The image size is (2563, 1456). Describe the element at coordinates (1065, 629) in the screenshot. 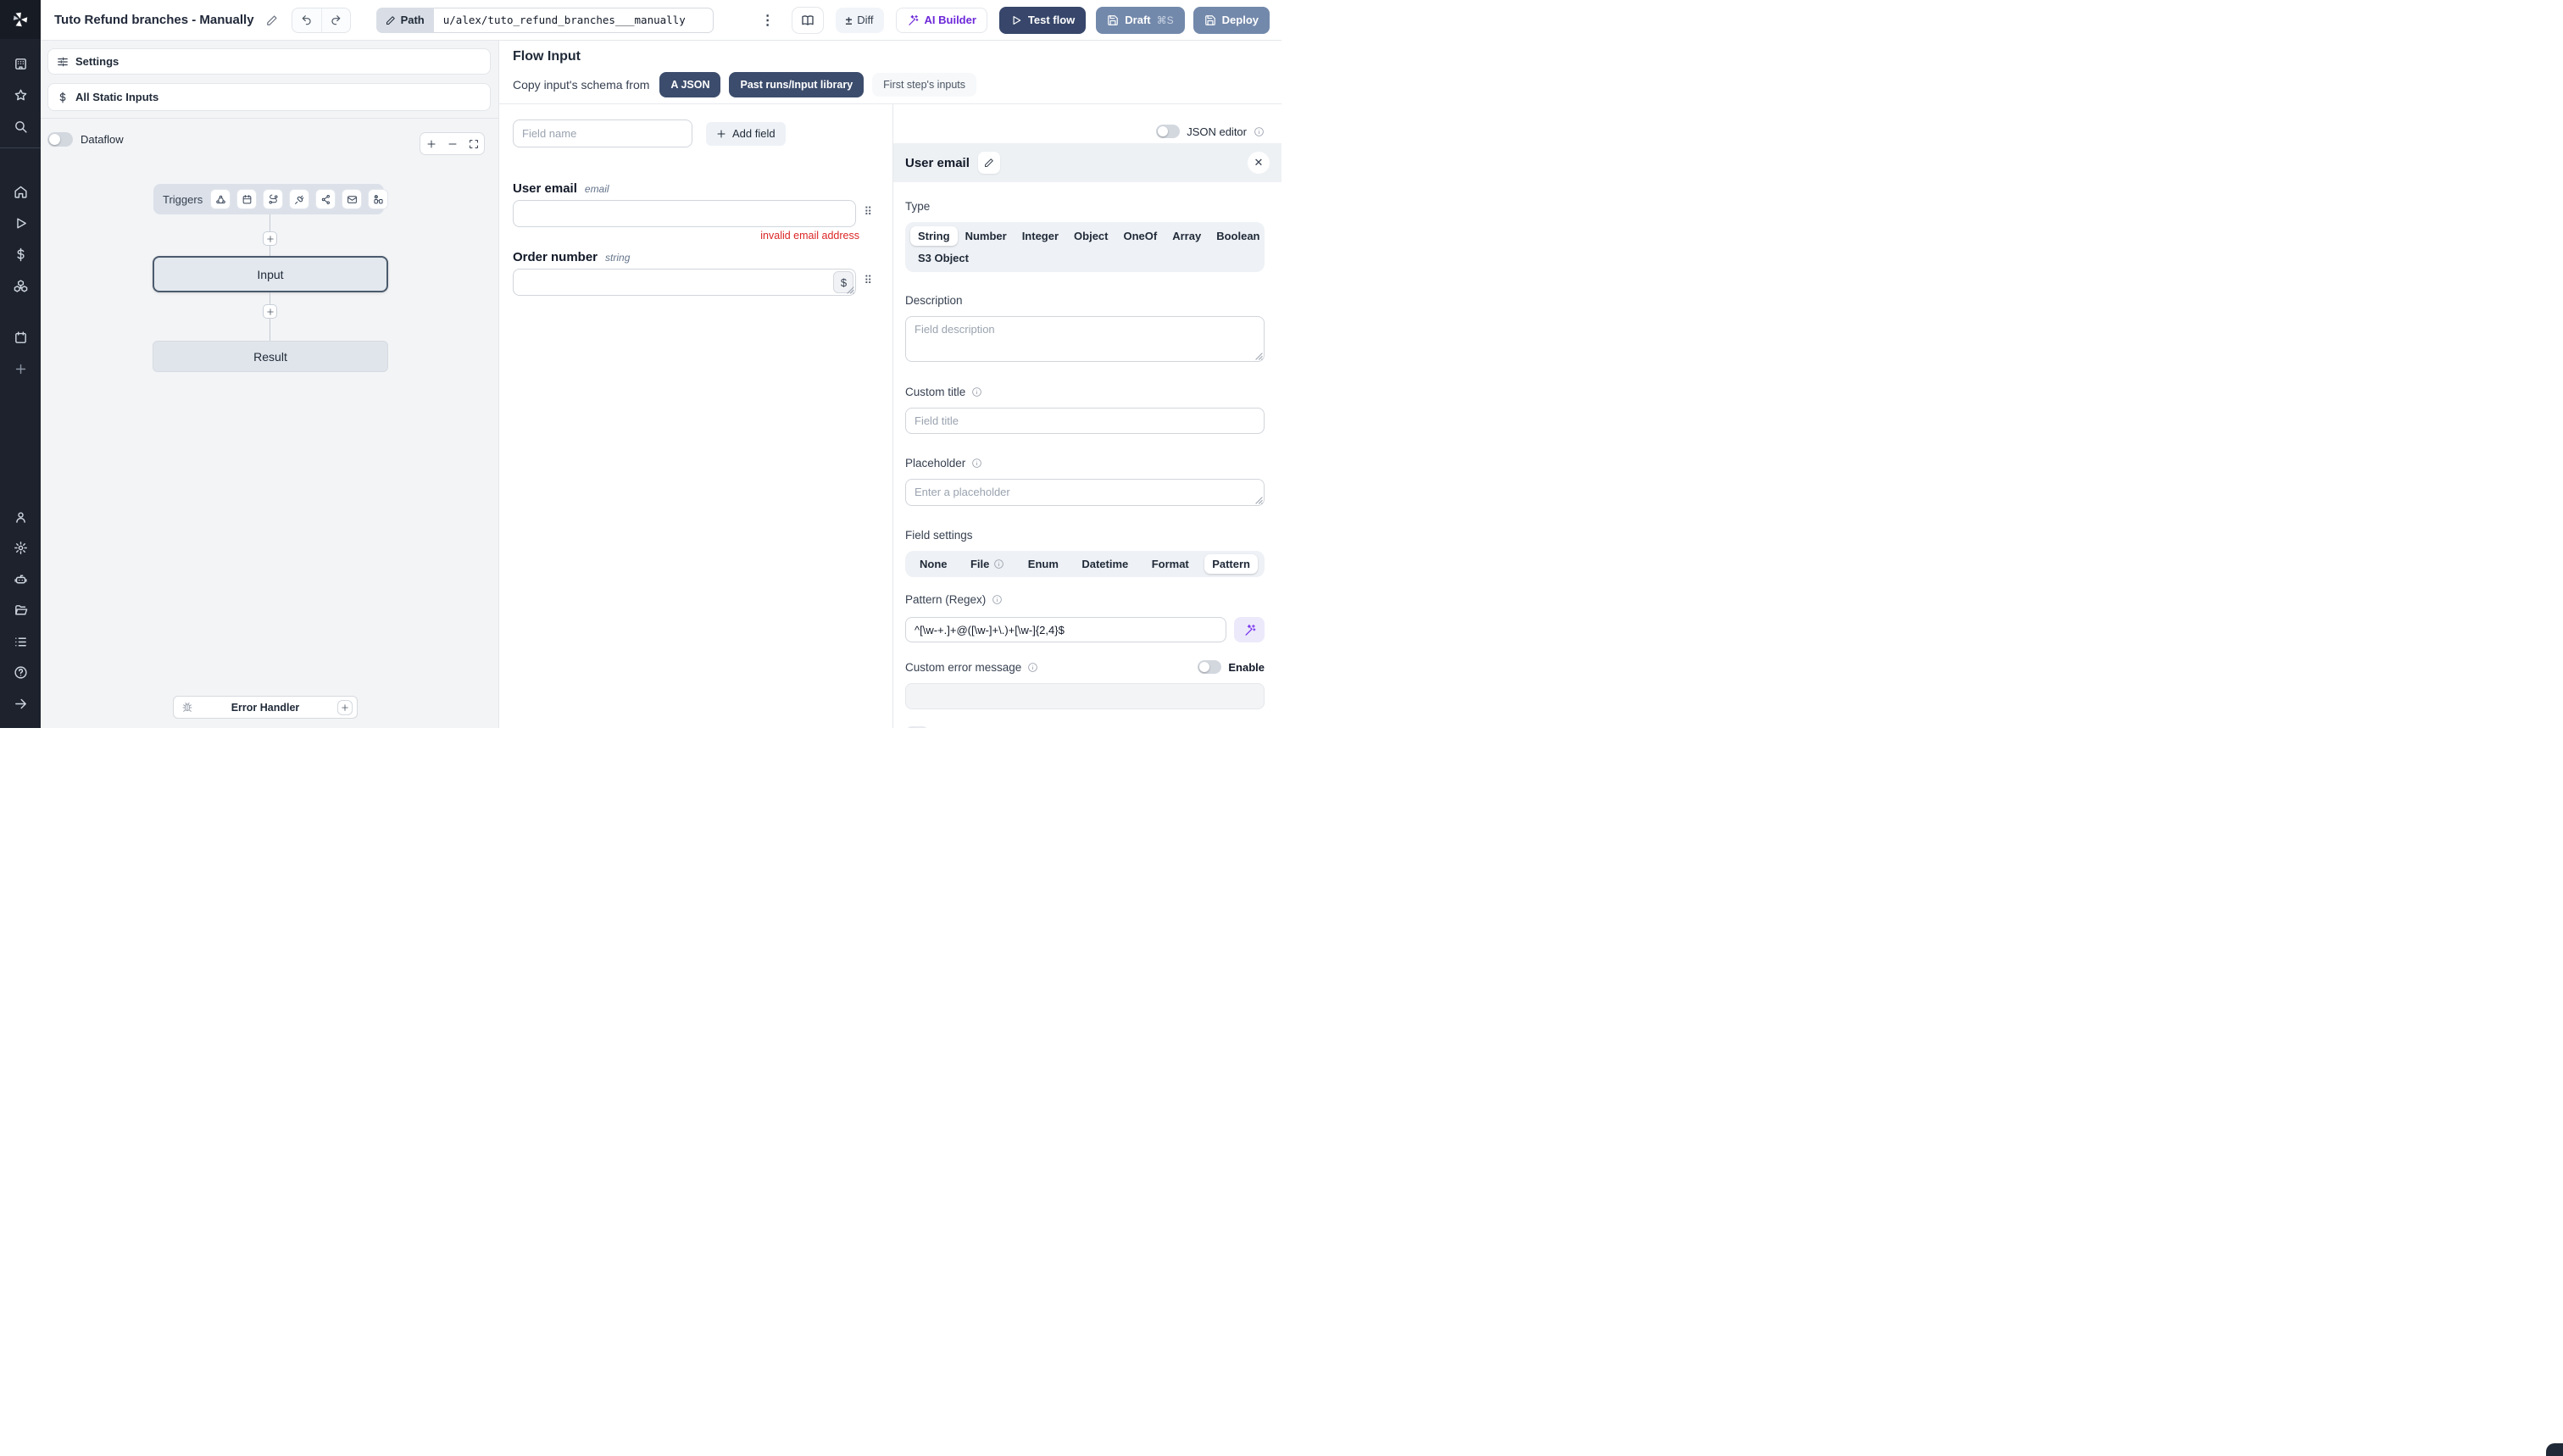

I see `pattern-regex-input` at that location.